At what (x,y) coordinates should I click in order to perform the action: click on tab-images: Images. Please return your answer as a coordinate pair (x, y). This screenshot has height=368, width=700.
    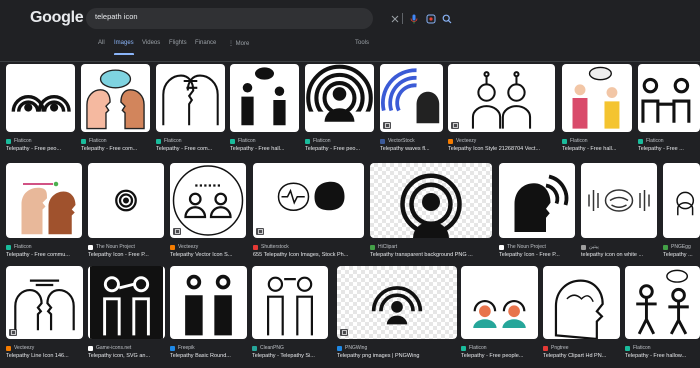
    Looking at the image, I should click on (124, 43).